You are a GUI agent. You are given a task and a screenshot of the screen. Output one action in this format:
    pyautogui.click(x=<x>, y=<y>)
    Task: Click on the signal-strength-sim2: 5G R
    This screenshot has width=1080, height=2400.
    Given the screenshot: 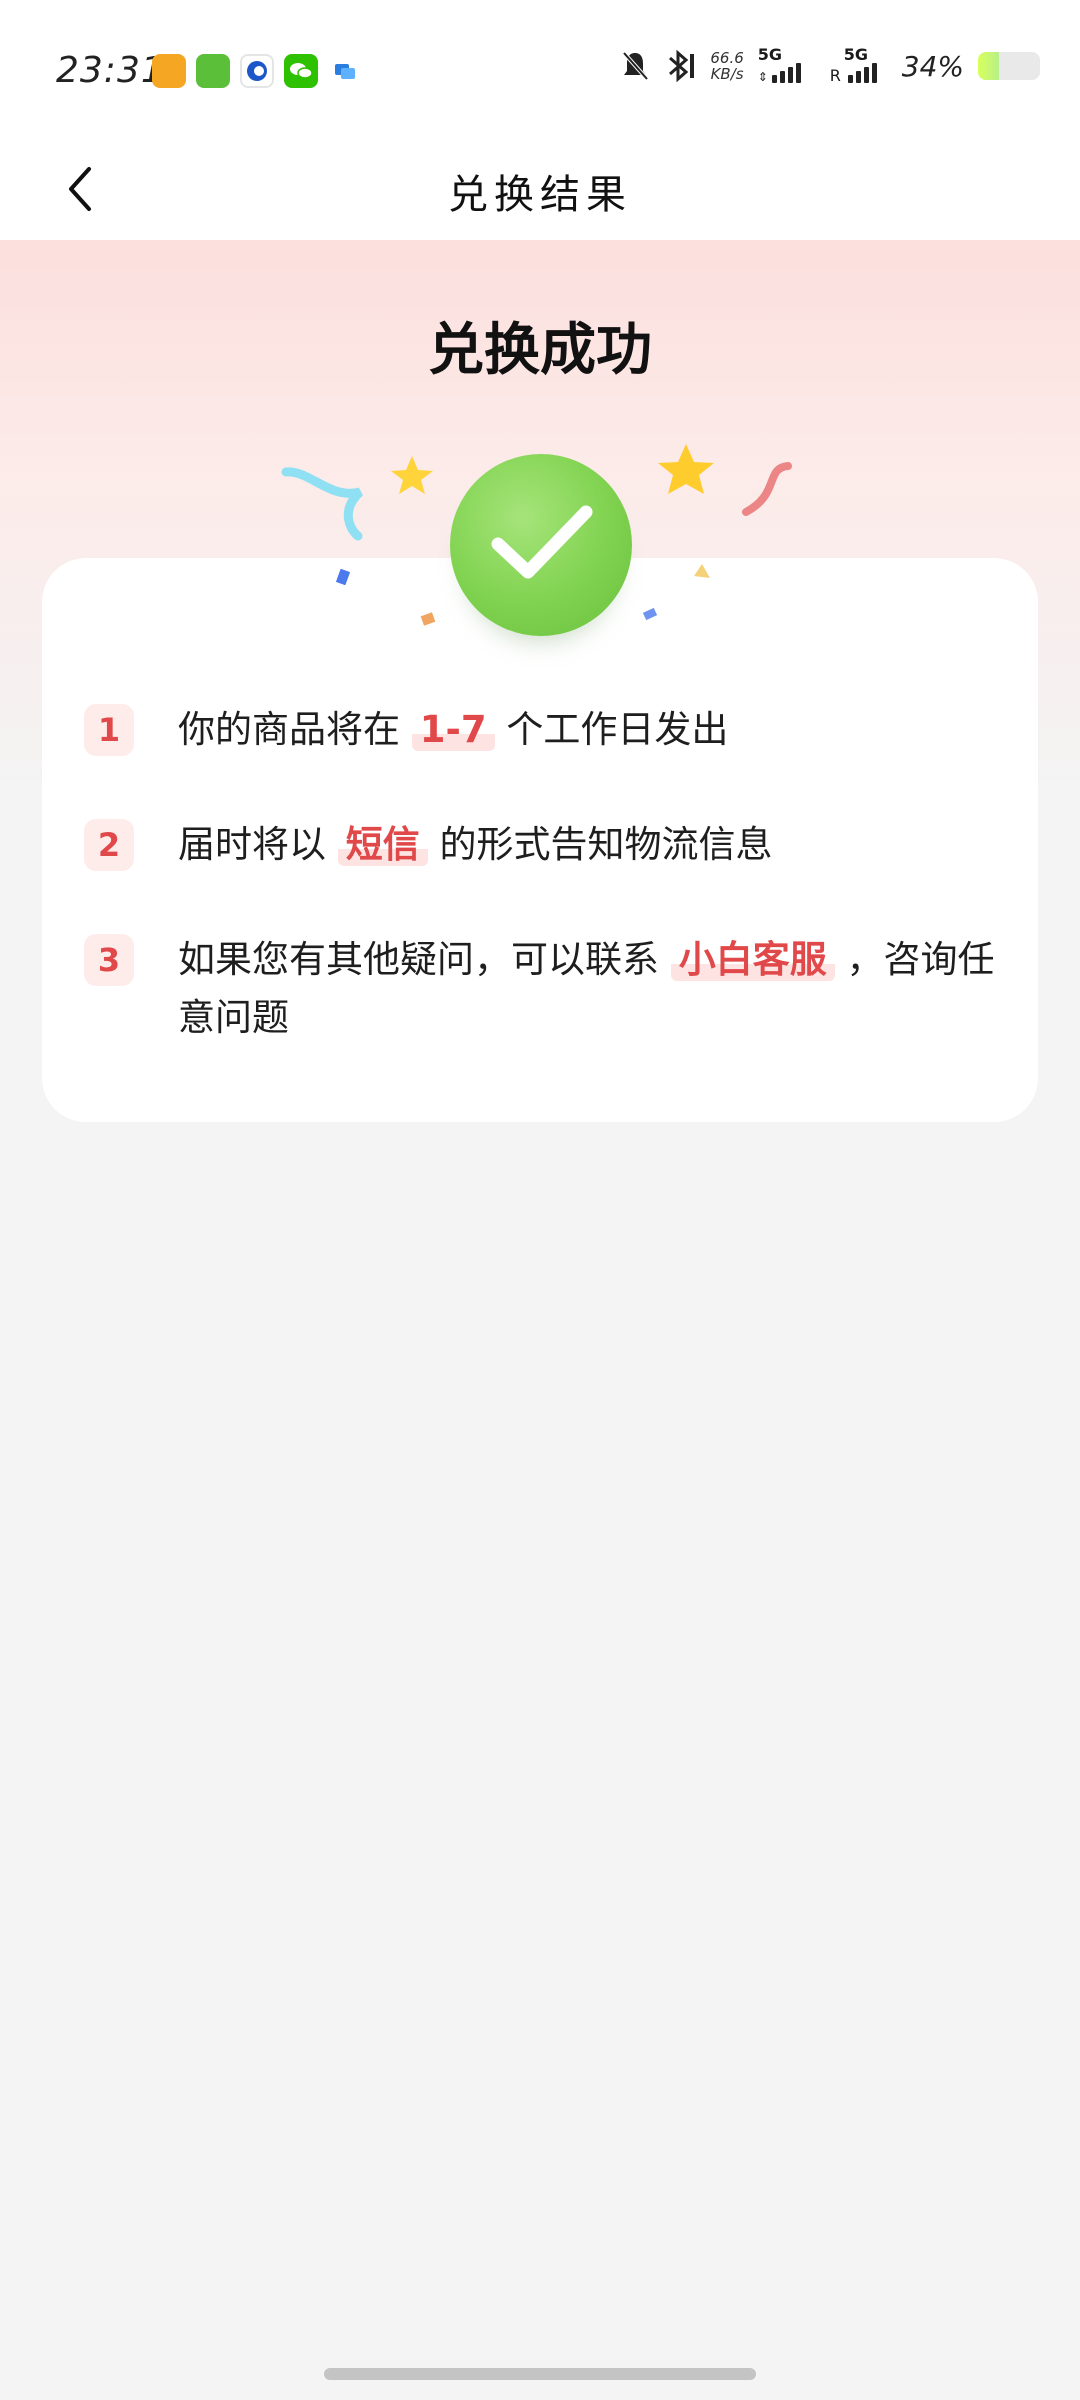 What is the action you would take?
    pyautogui.click(x=858, y=65)
    